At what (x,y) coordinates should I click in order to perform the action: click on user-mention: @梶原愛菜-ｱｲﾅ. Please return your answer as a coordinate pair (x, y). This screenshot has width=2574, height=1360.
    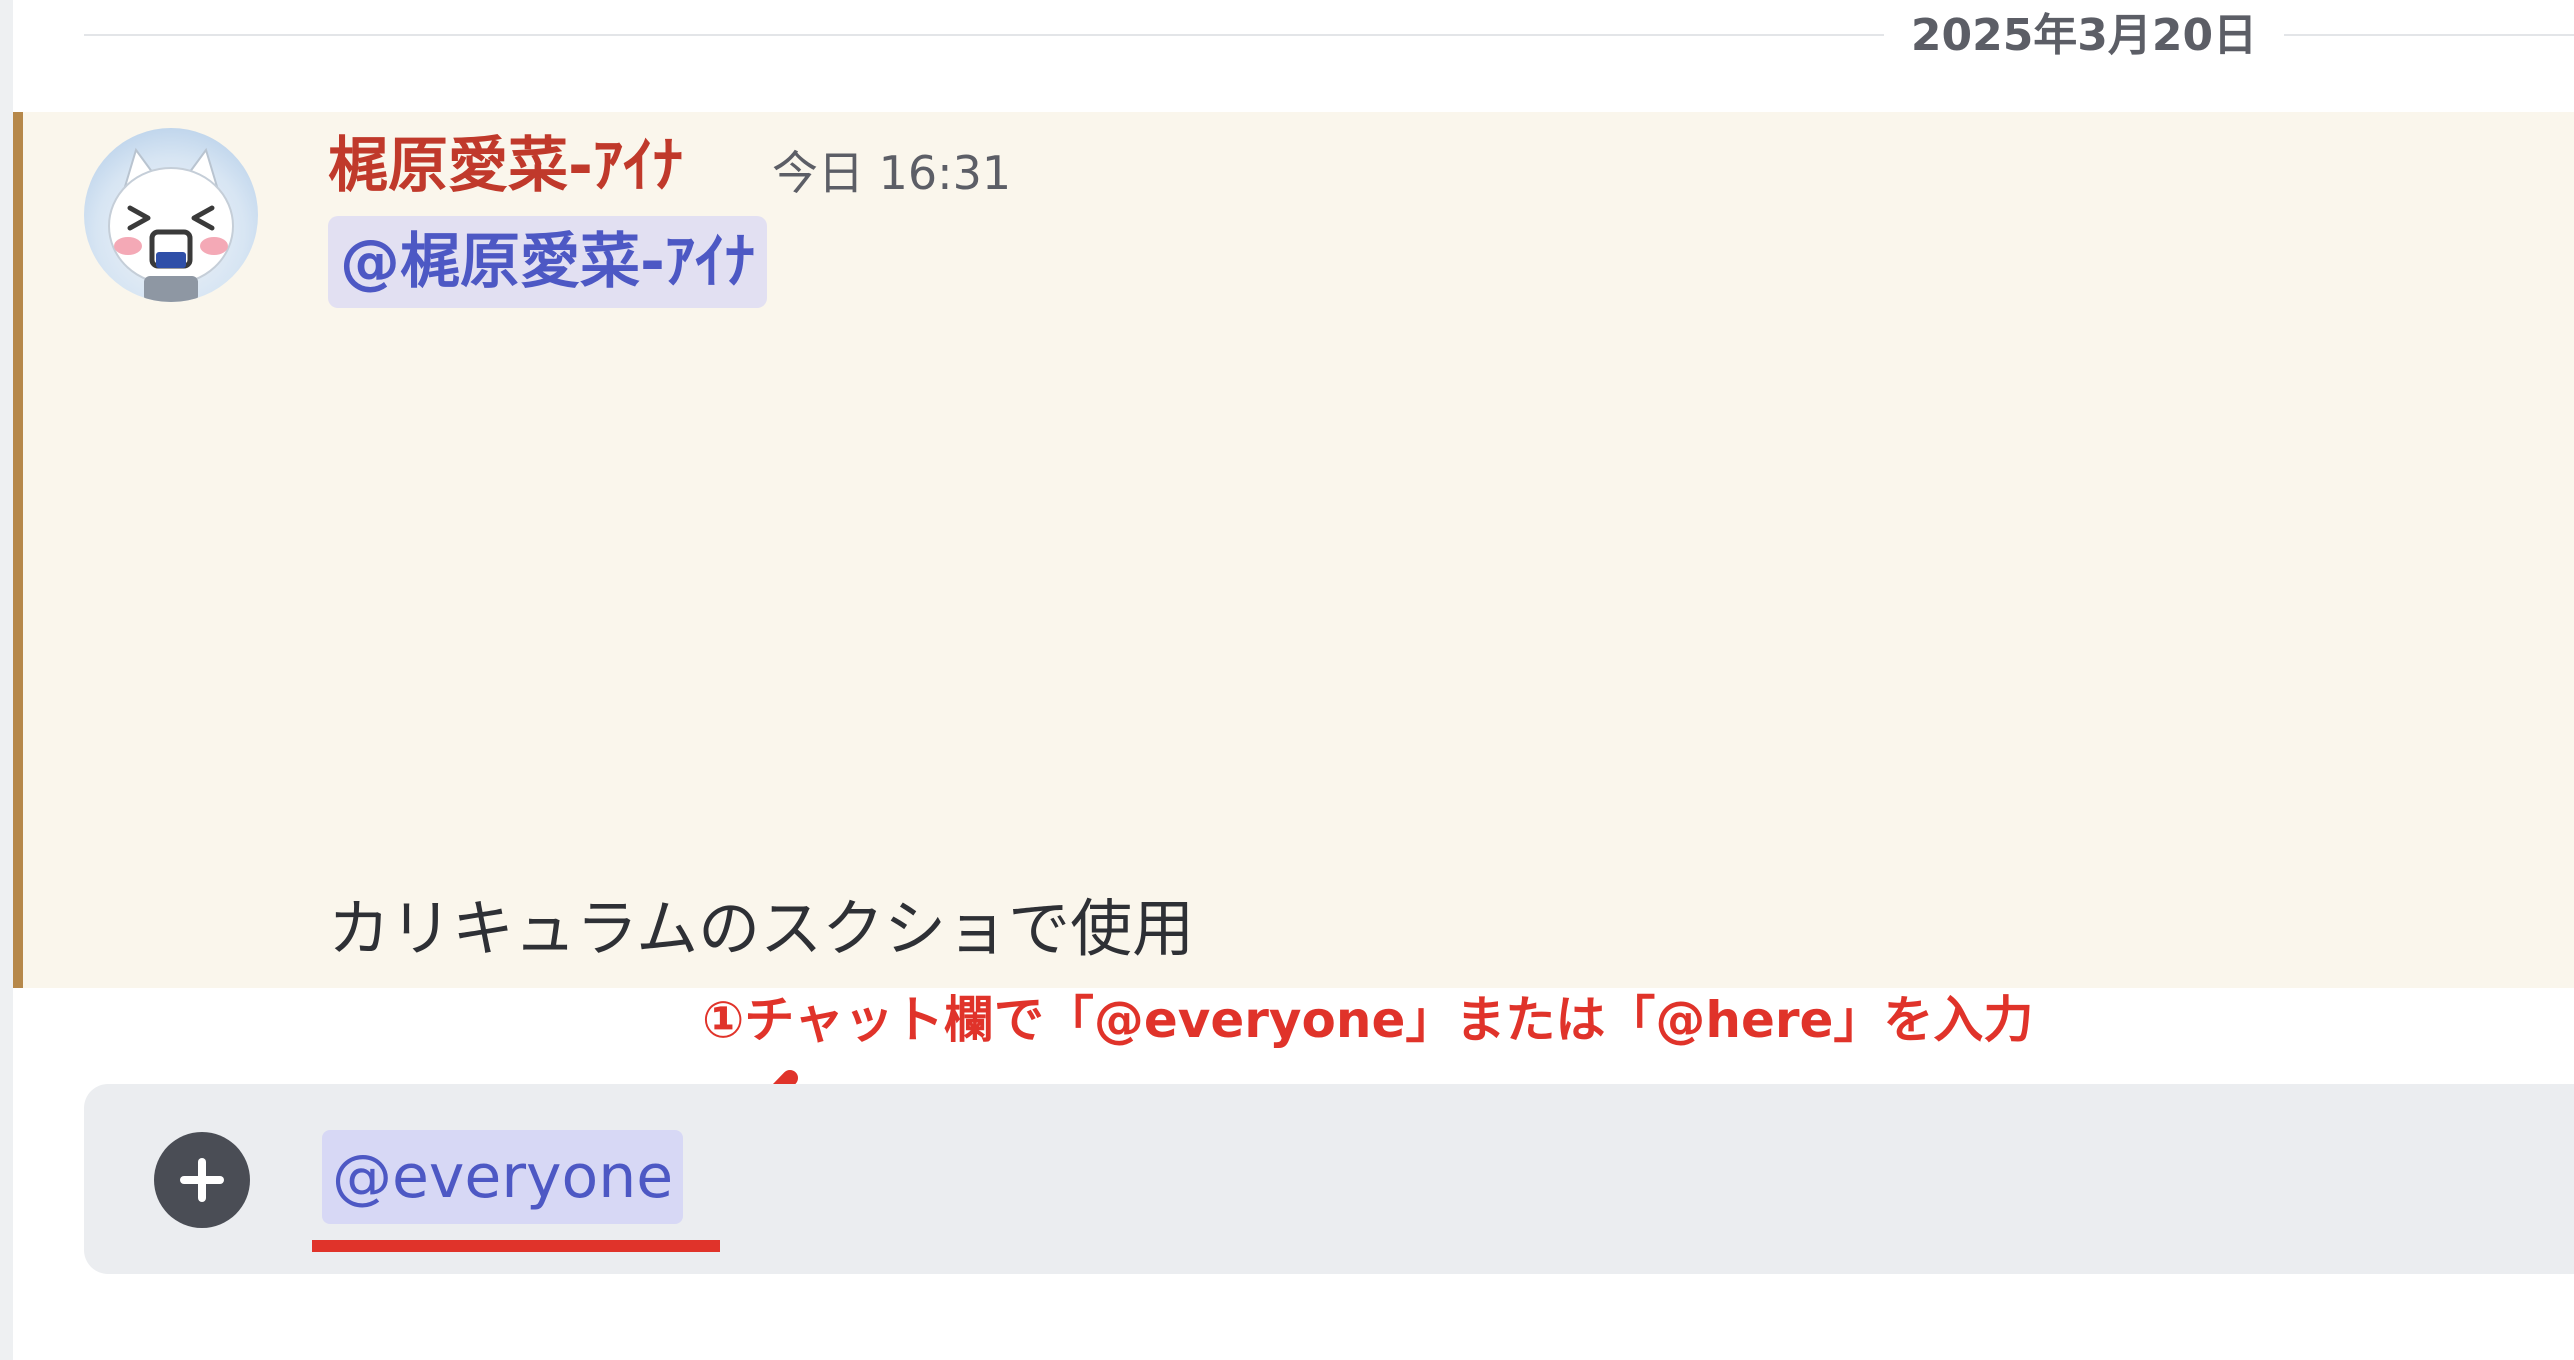
    Looking at the image, I should click on (547, 262).